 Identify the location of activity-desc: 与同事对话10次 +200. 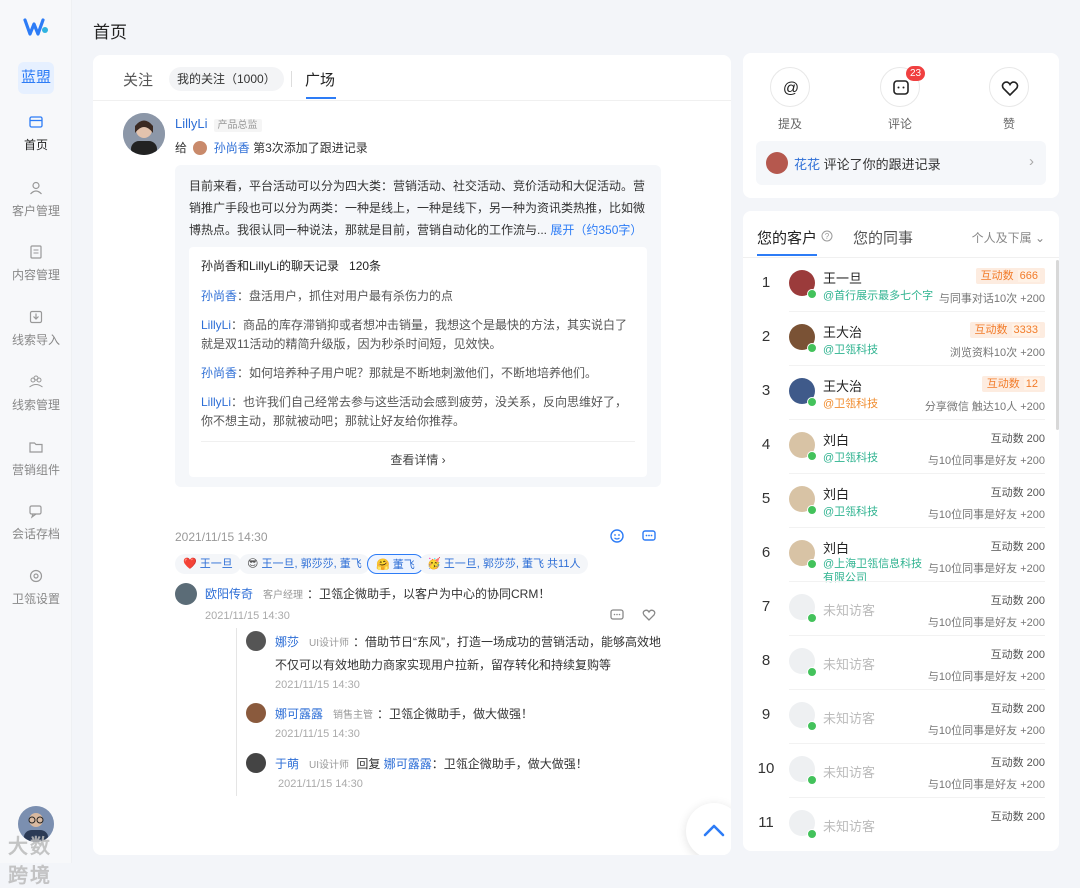
(991, 299).